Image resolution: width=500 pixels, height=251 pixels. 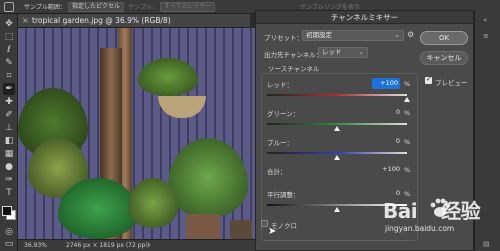 I want to click on blue-slider-thumb, so click(x=337, y=157).